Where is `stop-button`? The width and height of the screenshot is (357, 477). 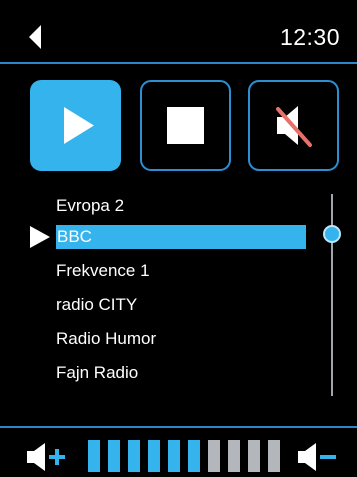 stop-button is located at coordinates (185, 125).